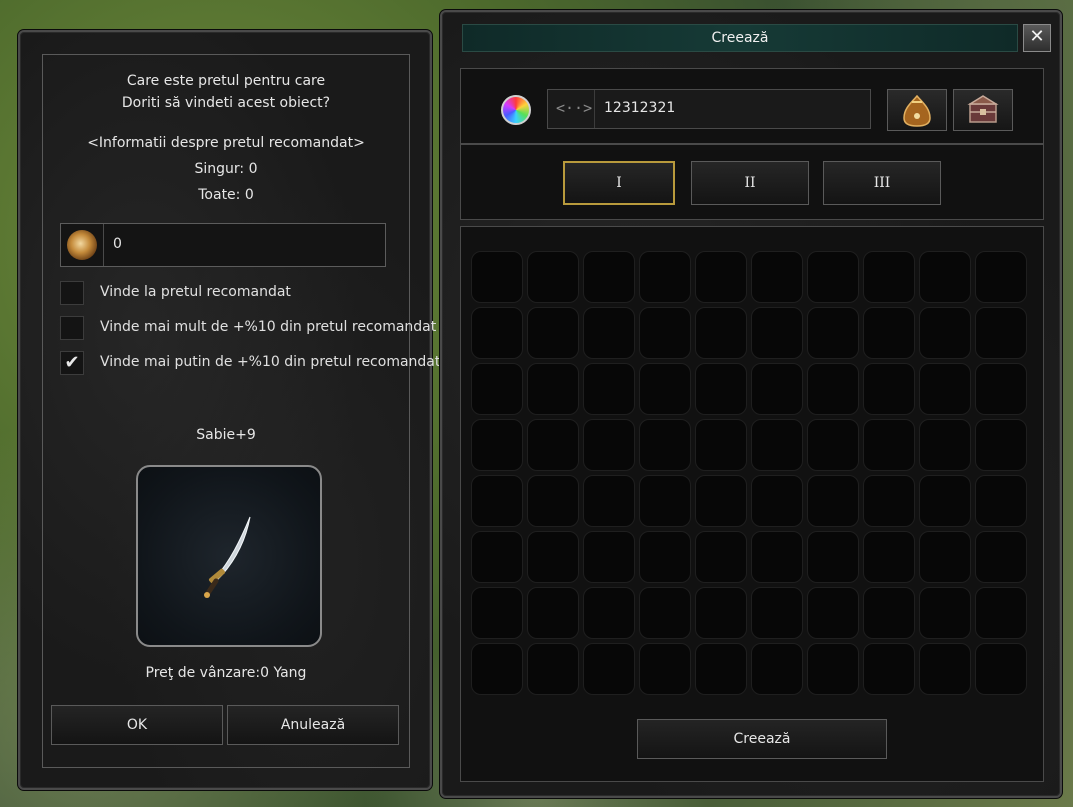 The height and width of the screenshot is (807, 1073). What do you see at coordinates (917, 110) in the screenshot?
I see `pouch-button` at bounding box center [917, 110].